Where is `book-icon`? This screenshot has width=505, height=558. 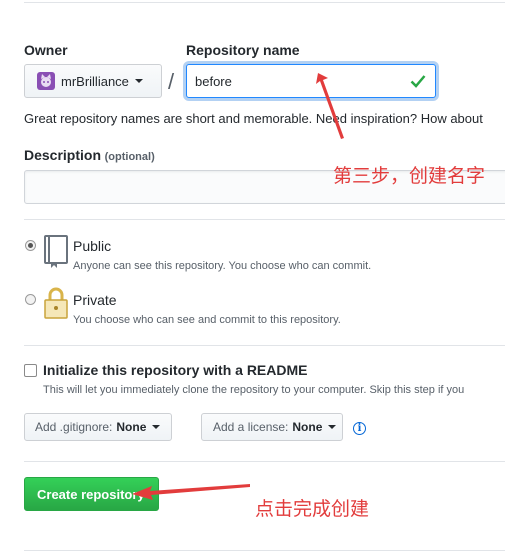
book-icon is located at coordinates (56, 252).